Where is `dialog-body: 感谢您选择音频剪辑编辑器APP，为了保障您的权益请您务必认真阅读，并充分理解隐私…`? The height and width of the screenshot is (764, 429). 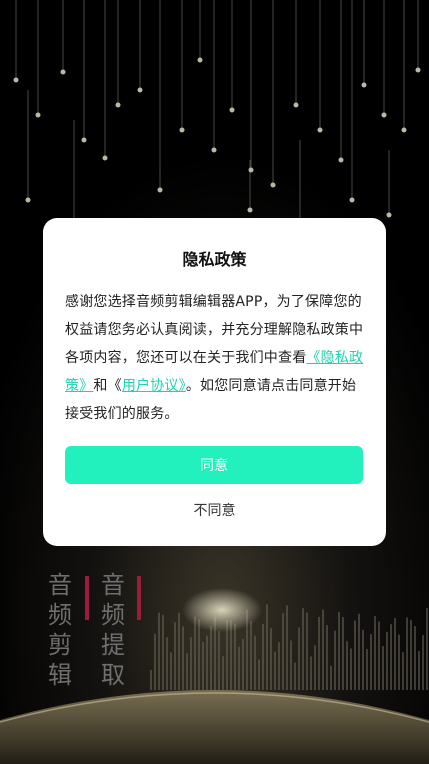
dialog-body: 感谢您选择音频剪辑编辑器APP，为了保障您的权益请您务必认真阅读，并充分理解隐私… is located at coordinates (214, 358).